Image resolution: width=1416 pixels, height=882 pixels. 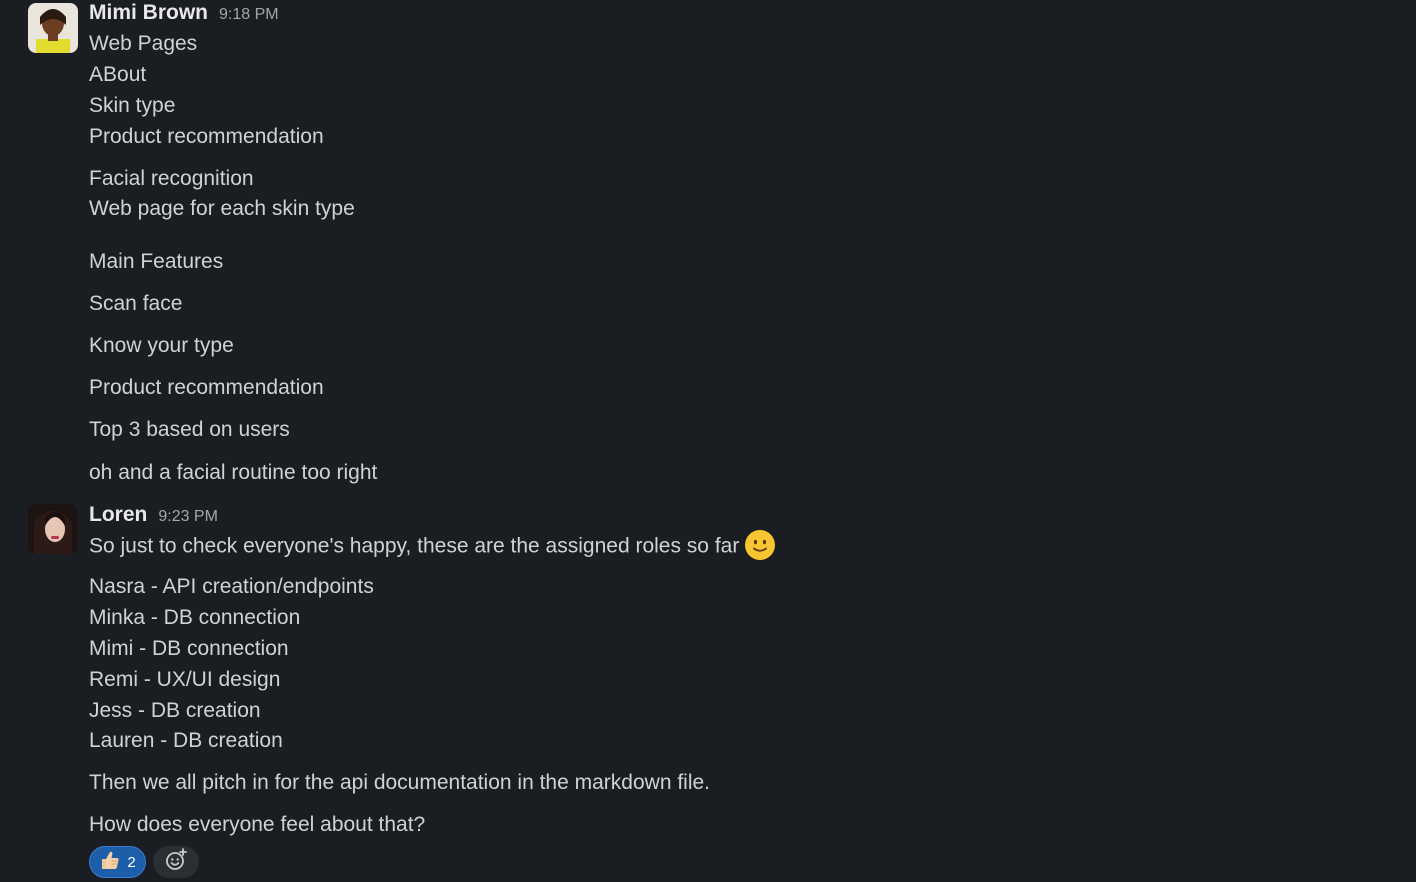 I want to click on message-line: Web page for each skin type, so click(x=222, y=208).